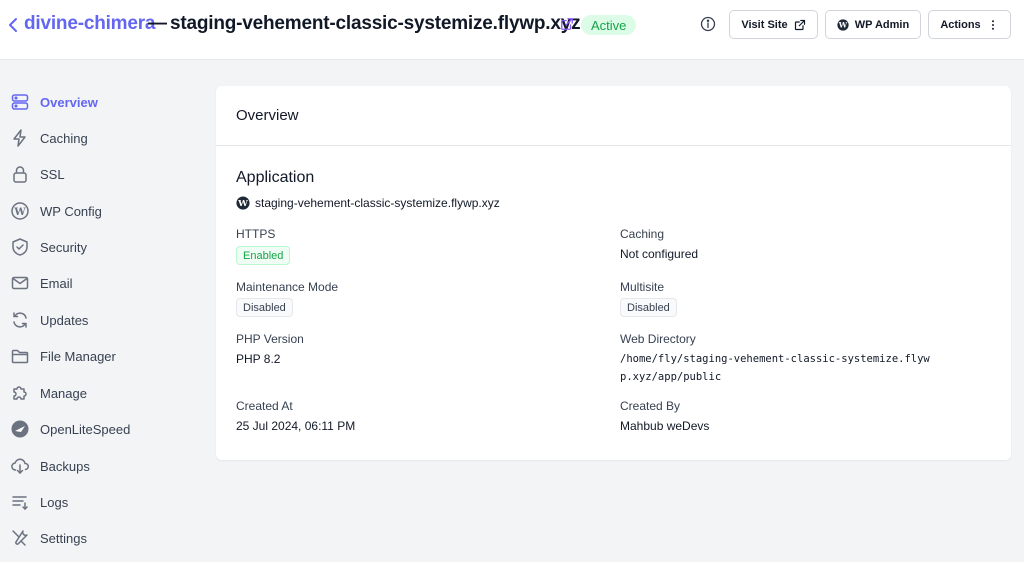 Image resolution: width=1024 pixels, height=562 pixels. Describe the element at coordinates (275, 177) in the screenshot. I see `section-title: Application` at that location.